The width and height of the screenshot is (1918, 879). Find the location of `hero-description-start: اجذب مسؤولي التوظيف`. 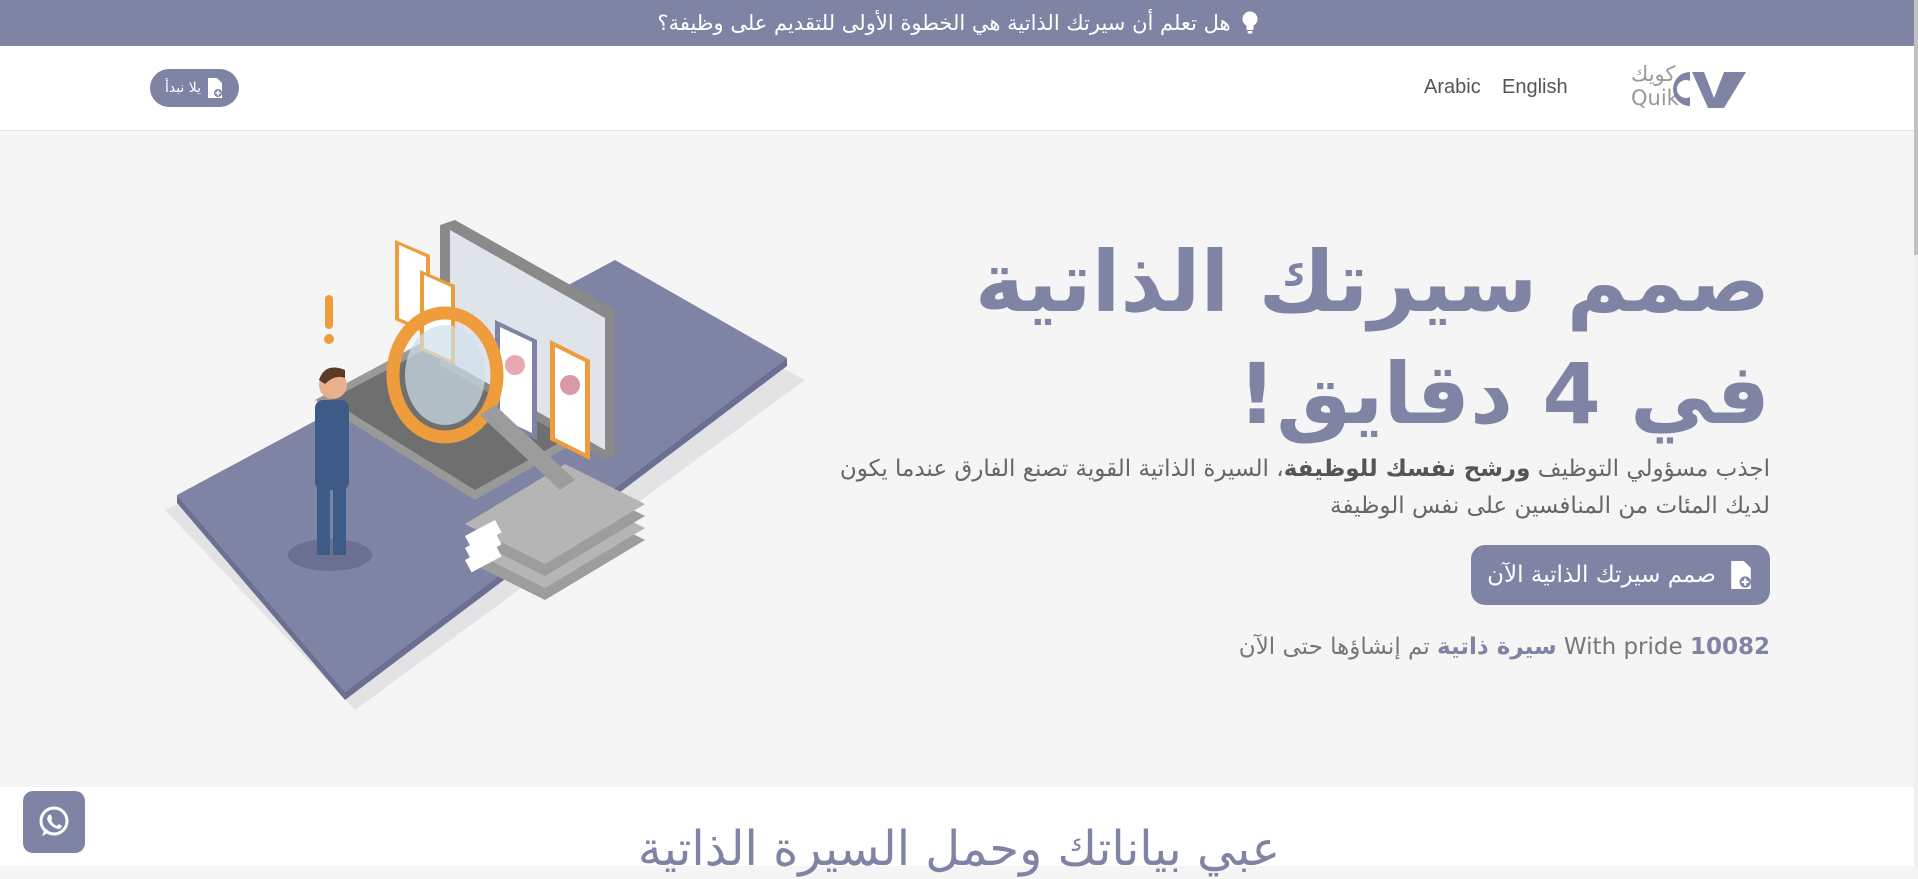

hero-description-start: اجذب مسؤولي التوظيف is located at coordinates (1650, 469).